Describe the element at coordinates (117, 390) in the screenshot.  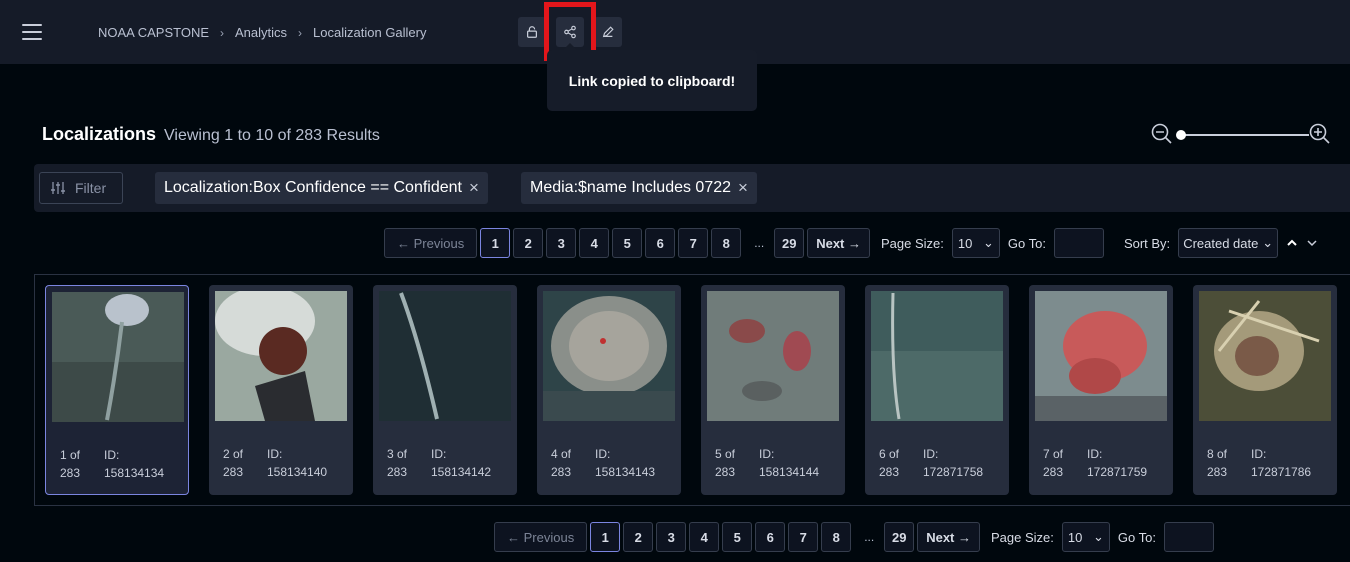
I see `gallery-card: 1 of 283 ID: 158134134` at that location.